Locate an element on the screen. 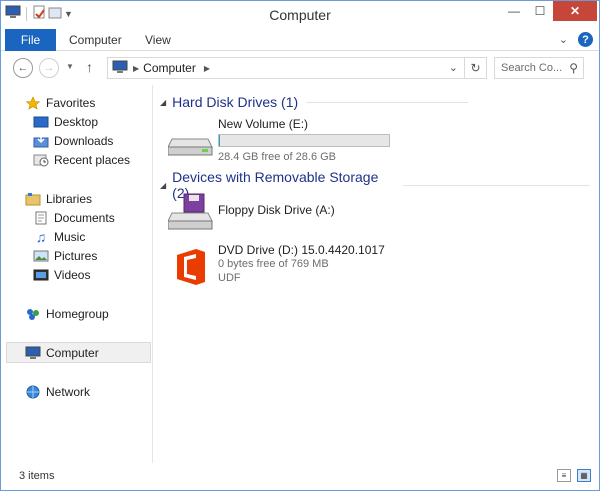 Image resolution: width=600 pixels, height=491 pixels. nav-documents-label: Documents is located at coordinates (84, 217).